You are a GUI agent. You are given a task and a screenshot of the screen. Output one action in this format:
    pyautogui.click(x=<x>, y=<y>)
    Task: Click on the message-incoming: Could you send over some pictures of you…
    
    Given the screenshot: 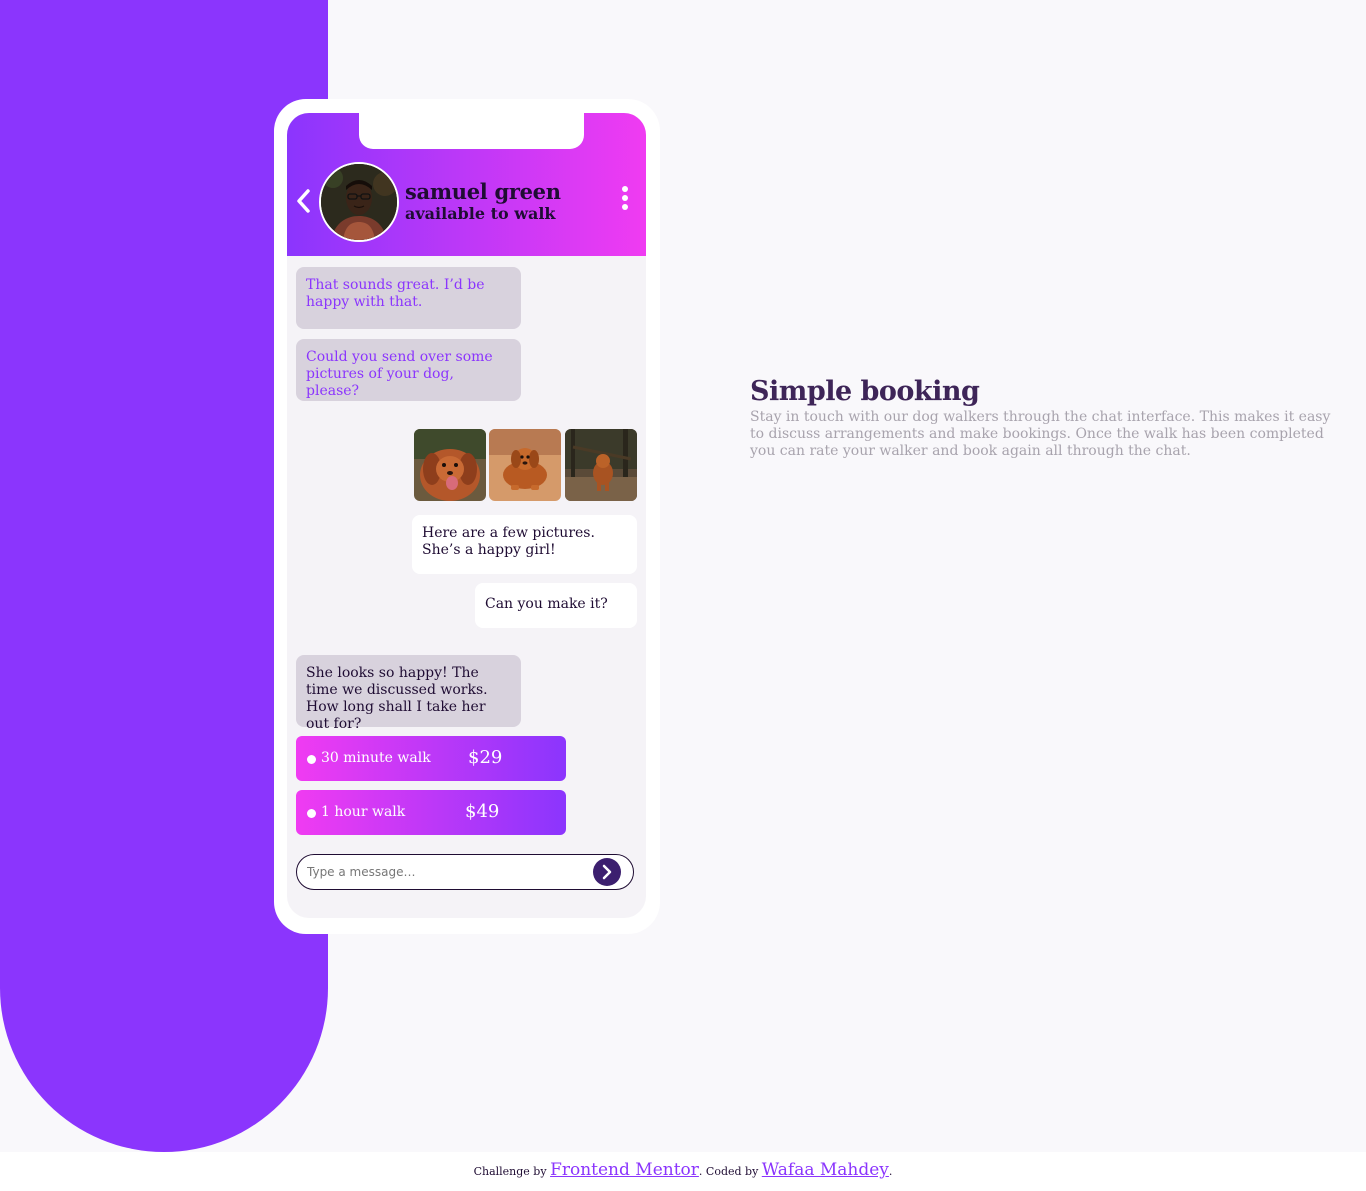 What is the action you would take?
    pyautogui.click(x=408, y=370)
    